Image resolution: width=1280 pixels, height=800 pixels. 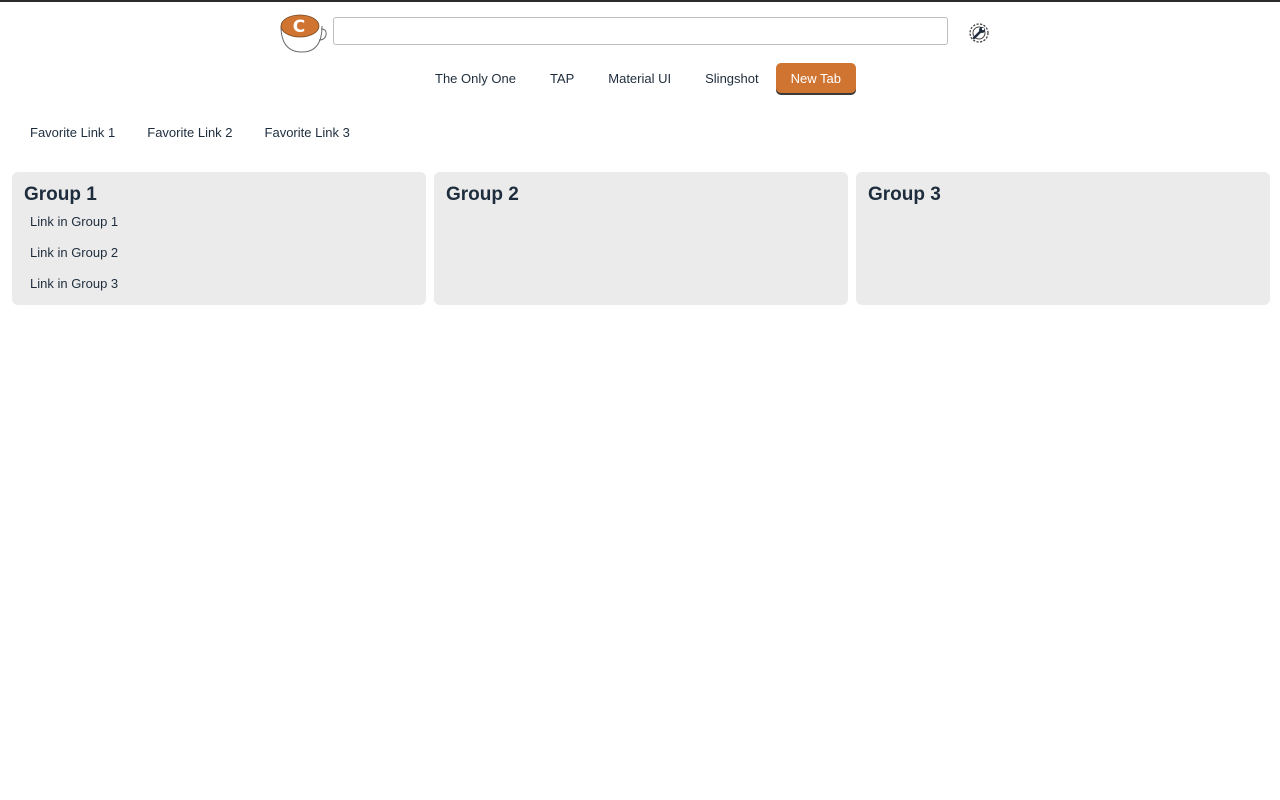 What do you see at coordinates (815, 78) in the screenshot?
I see `tab-new-tab: New Tab` at bounding box center [815, 78].